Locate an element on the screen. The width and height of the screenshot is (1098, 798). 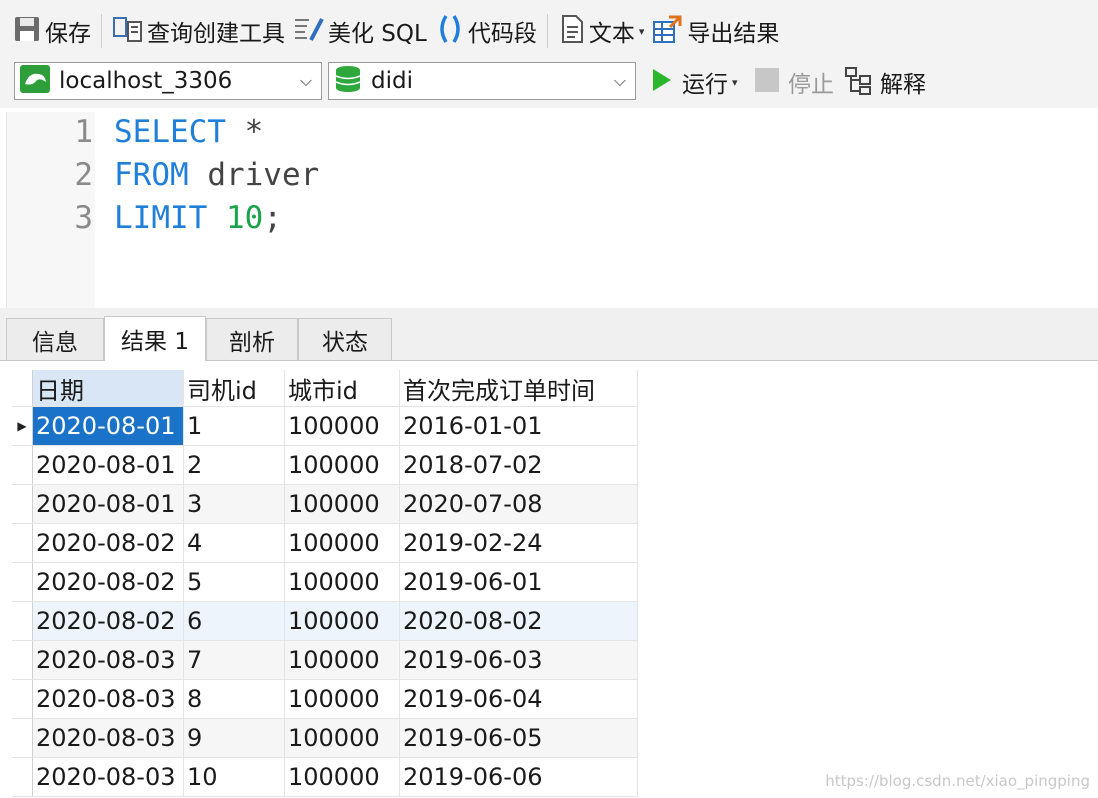
table-cell: 2019-06-01 is located at coordinates (518, 582).